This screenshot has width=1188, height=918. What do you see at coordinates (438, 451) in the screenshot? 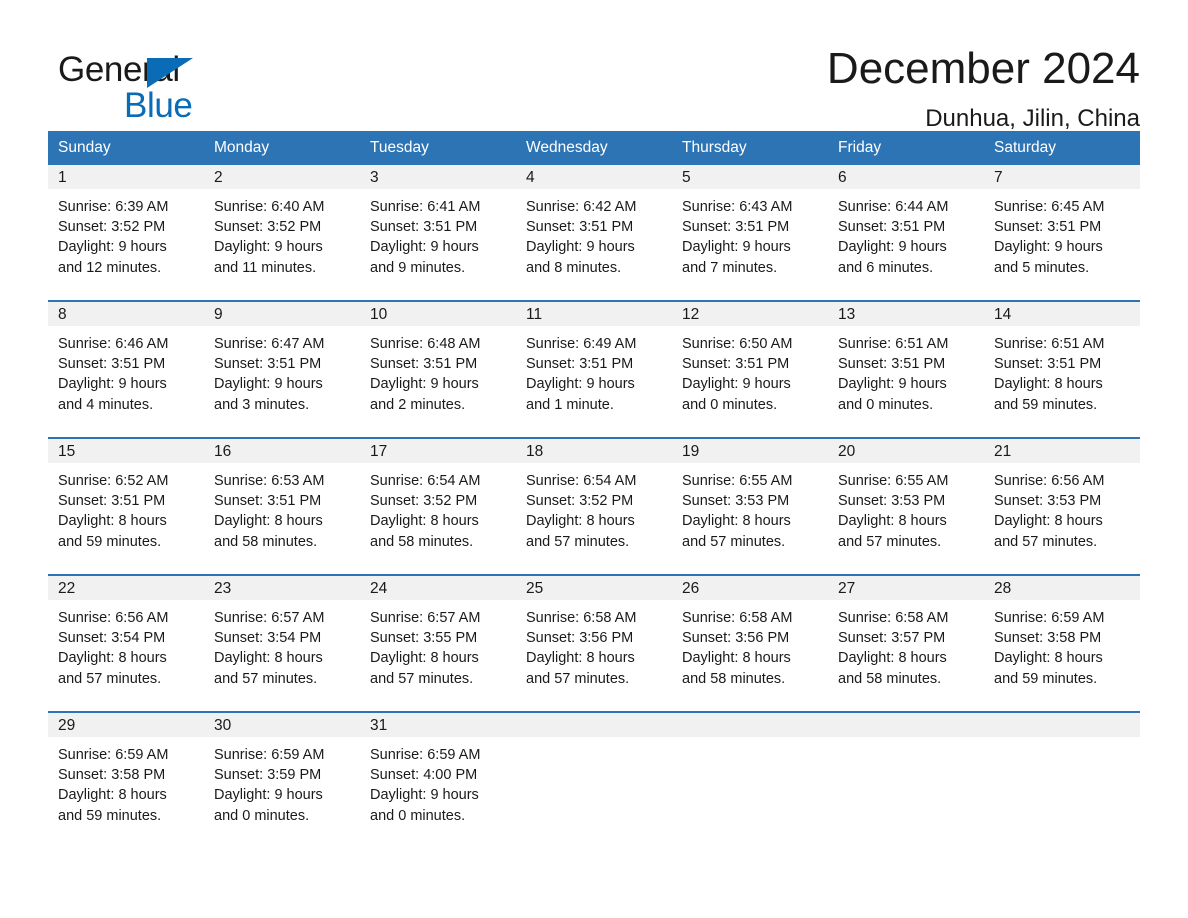
I see `day-number: 17` at bounding box center [438, 451].